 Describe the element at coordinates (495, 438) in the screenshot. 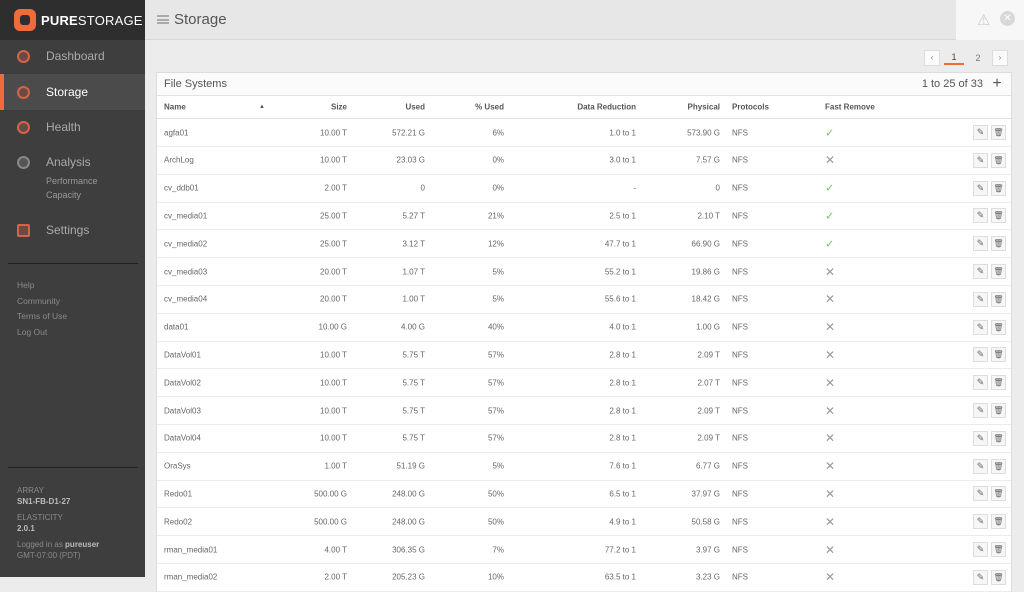

I see `cell: 57%` at that location.